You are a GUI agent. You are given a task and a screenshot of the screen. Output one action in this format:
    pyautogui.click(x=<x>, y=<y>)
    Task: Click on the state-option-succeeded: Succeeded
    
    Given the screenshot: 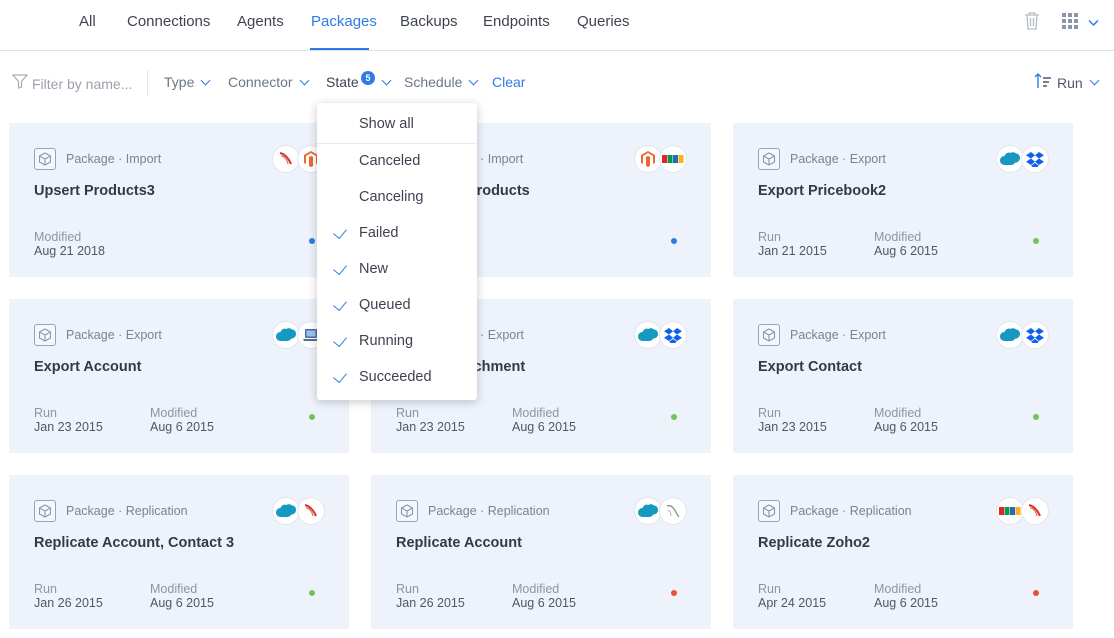 What is the action you would take?
    pyautogui.click(x=397, y=377)
    